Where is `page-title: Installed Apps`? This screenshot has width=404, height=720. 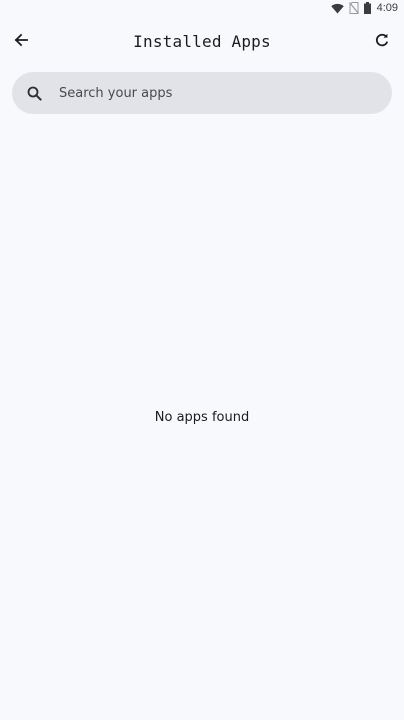
page-title: Installed Apps is located at coordinates (202, 41).